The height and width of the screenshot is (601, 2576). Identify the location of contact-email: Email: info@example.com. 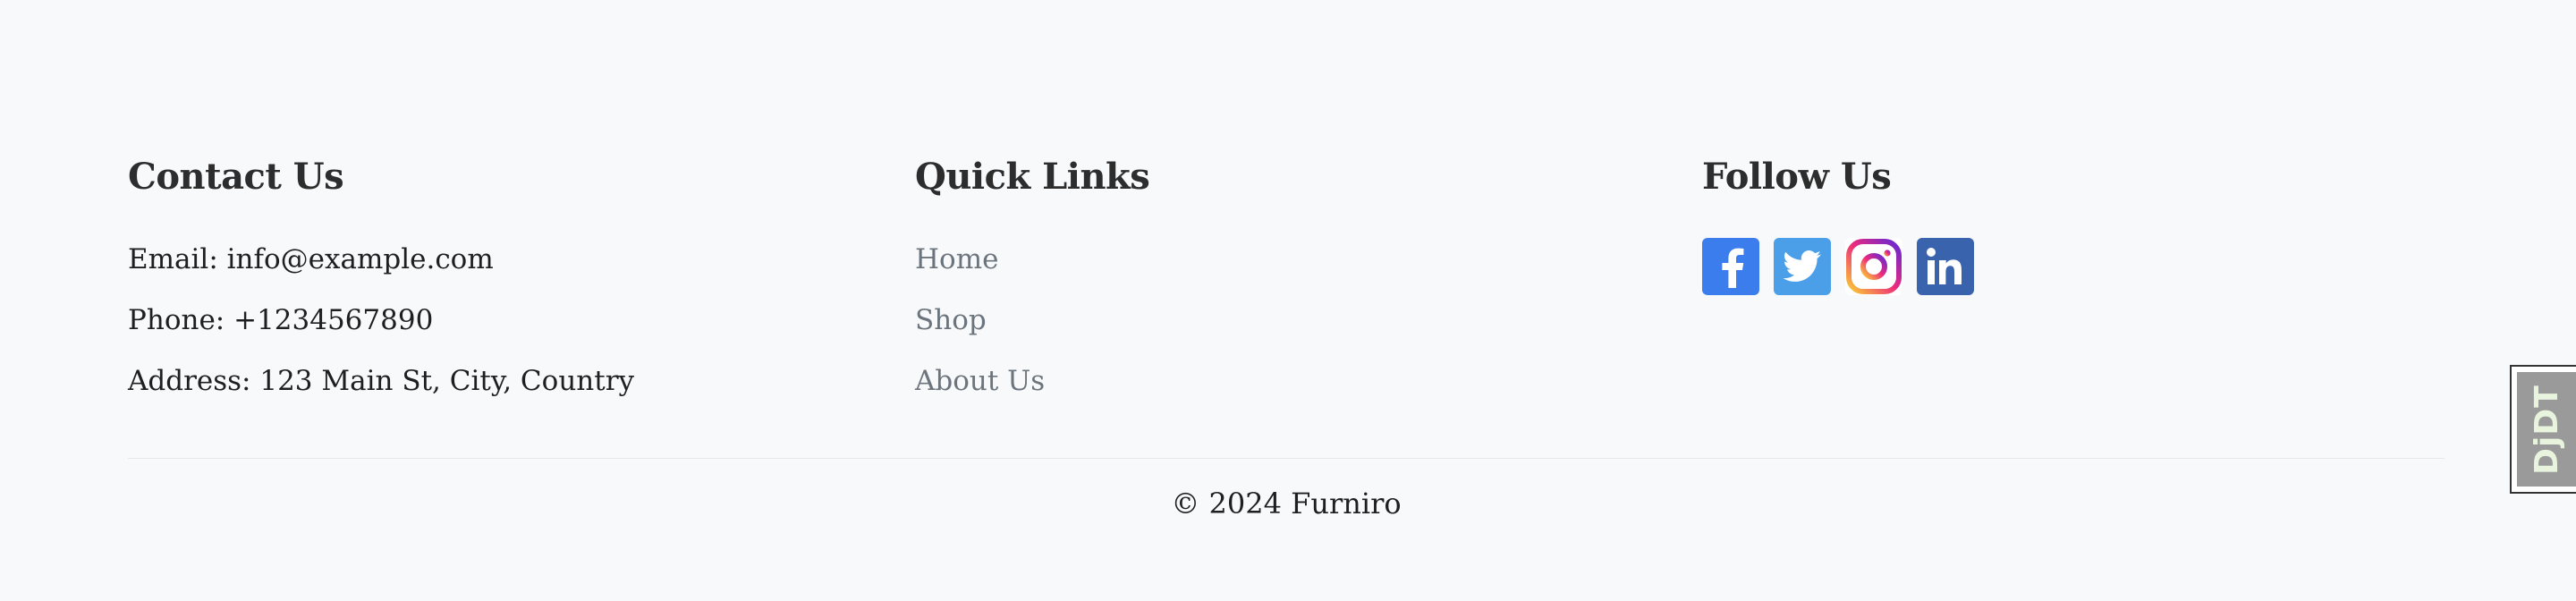
(311, 259).